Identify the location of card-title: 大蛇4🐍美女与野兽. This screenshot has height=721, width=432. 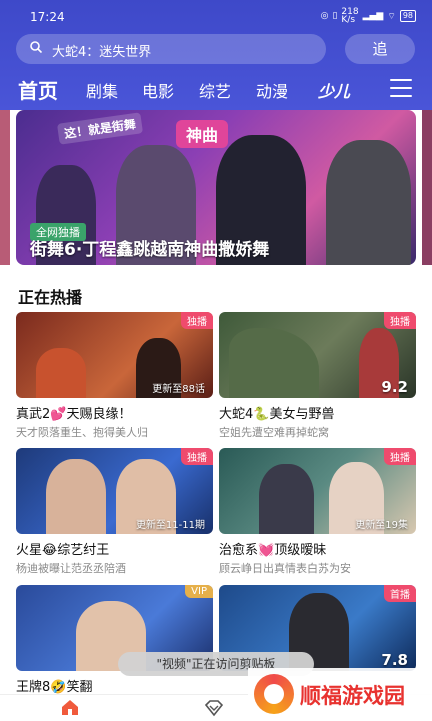
(317, 412).